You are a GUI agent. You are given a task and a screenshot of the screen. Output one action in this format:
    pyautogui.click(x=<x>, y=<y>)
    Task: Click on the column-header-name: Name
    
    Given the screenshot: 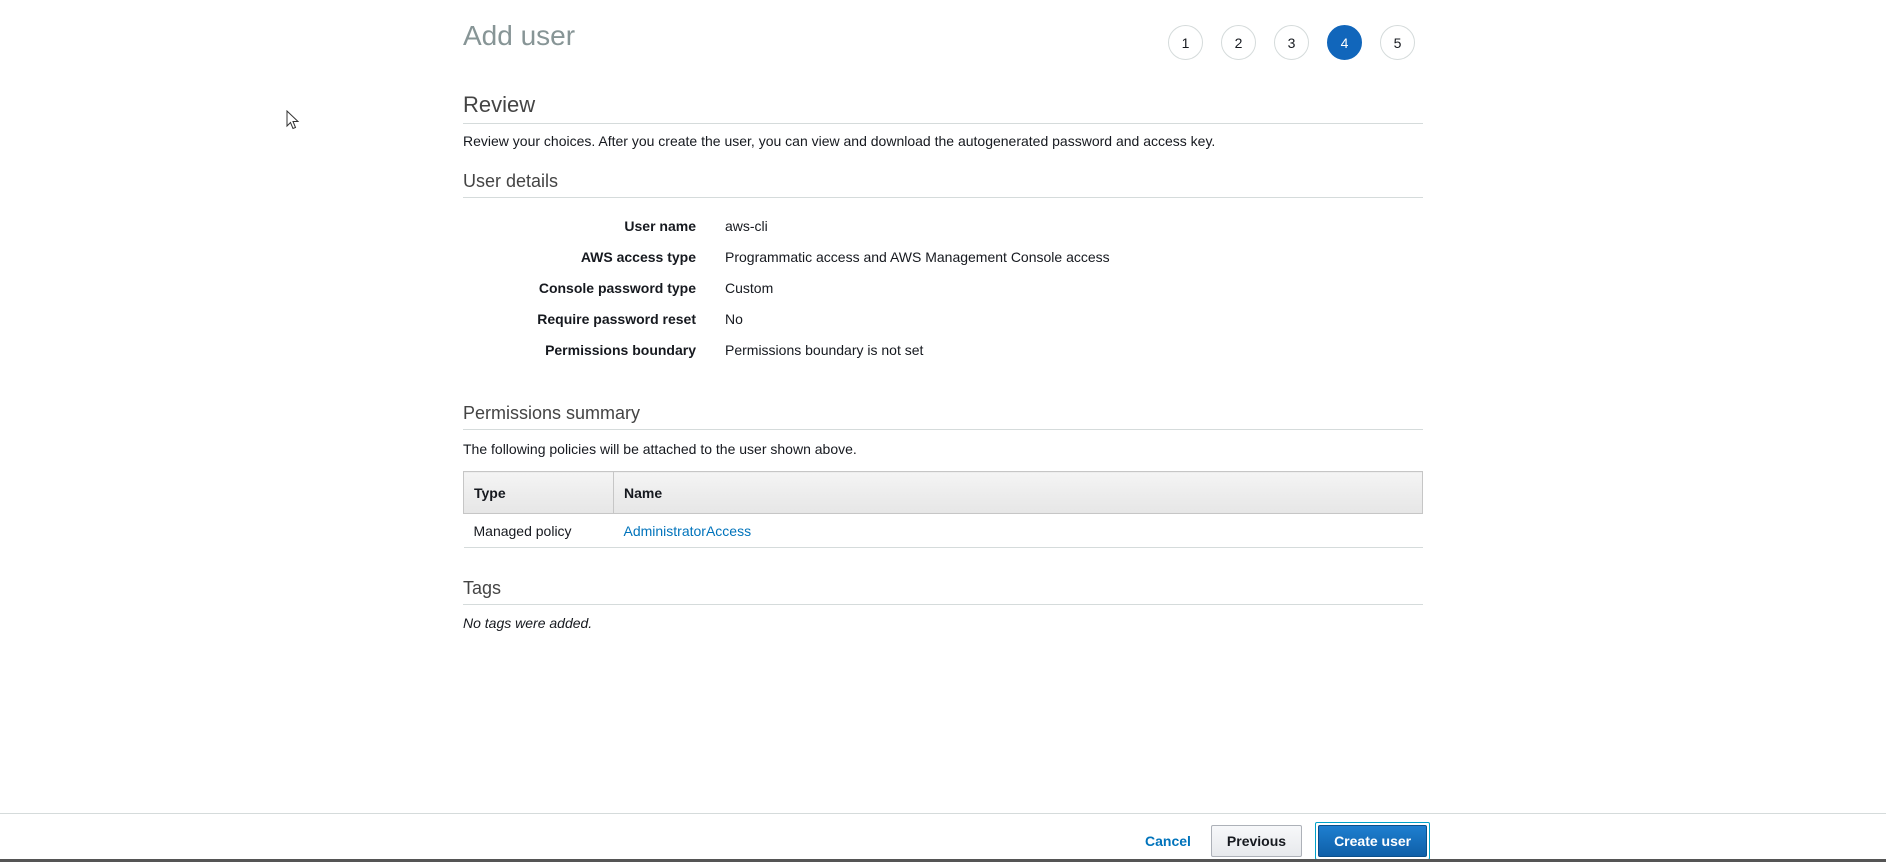 What is the action you would take?
    pyautogui.click(x=1018, y=492)
    